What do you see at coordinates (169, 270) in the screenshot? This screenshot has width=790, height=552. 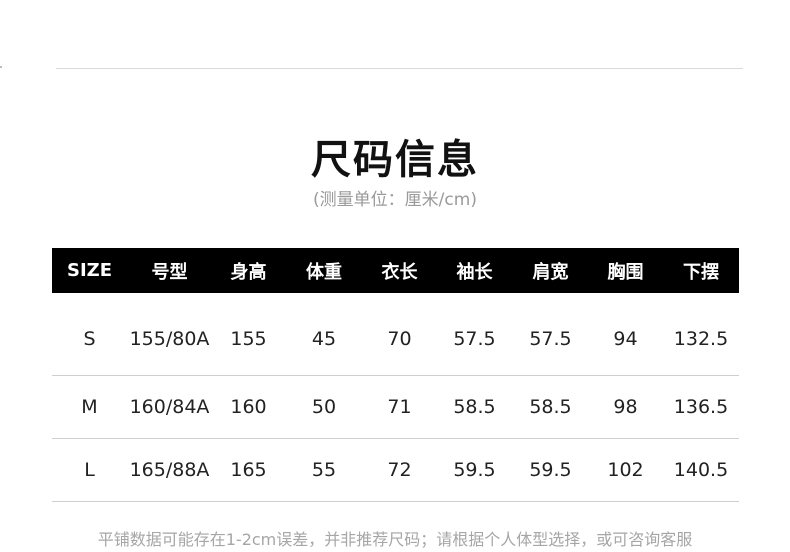 I see `header-model: 号型` at bounding box center [169, 270].